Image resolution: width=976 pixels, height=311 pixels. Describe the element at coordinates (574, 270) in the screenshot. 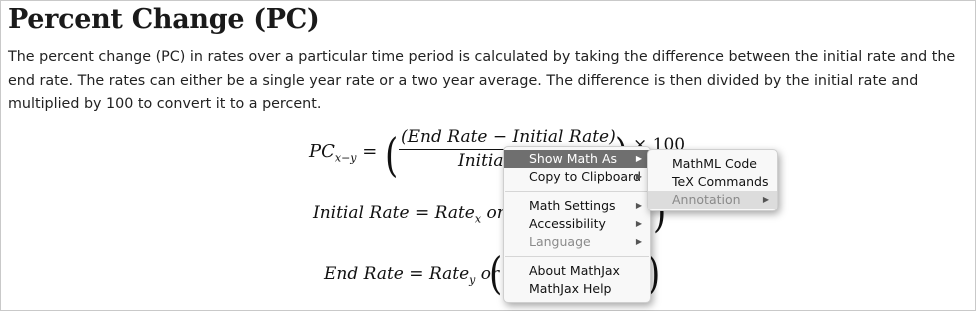

I see `menu-item-label: About MathJax` at that location.